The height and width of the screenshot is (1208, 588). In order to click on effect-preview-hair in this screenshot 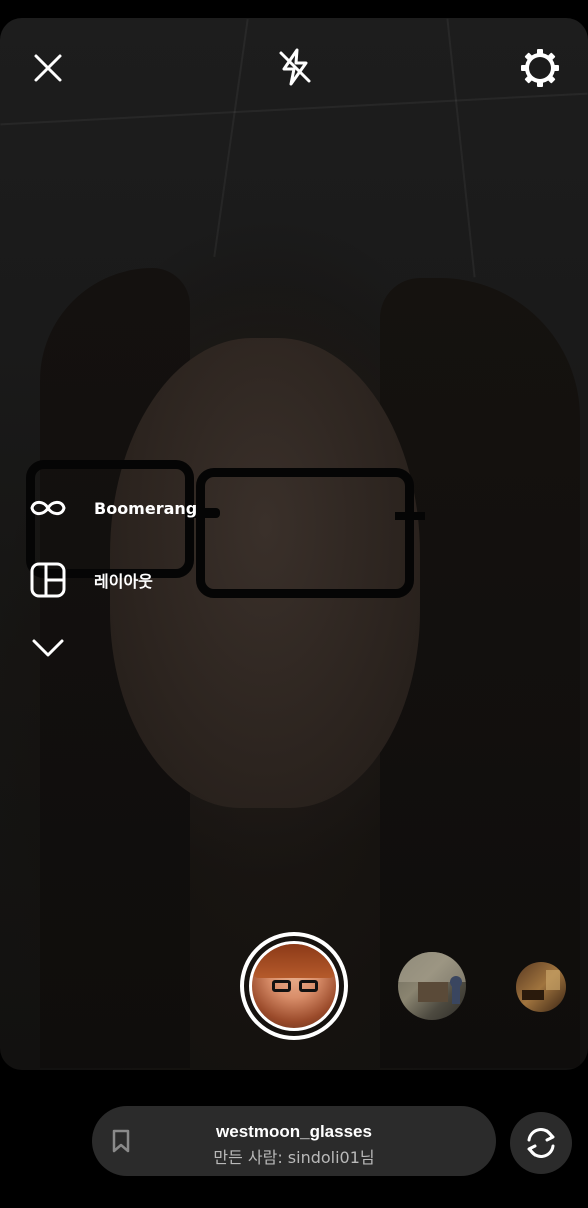, I will do `click(294, 961)`.